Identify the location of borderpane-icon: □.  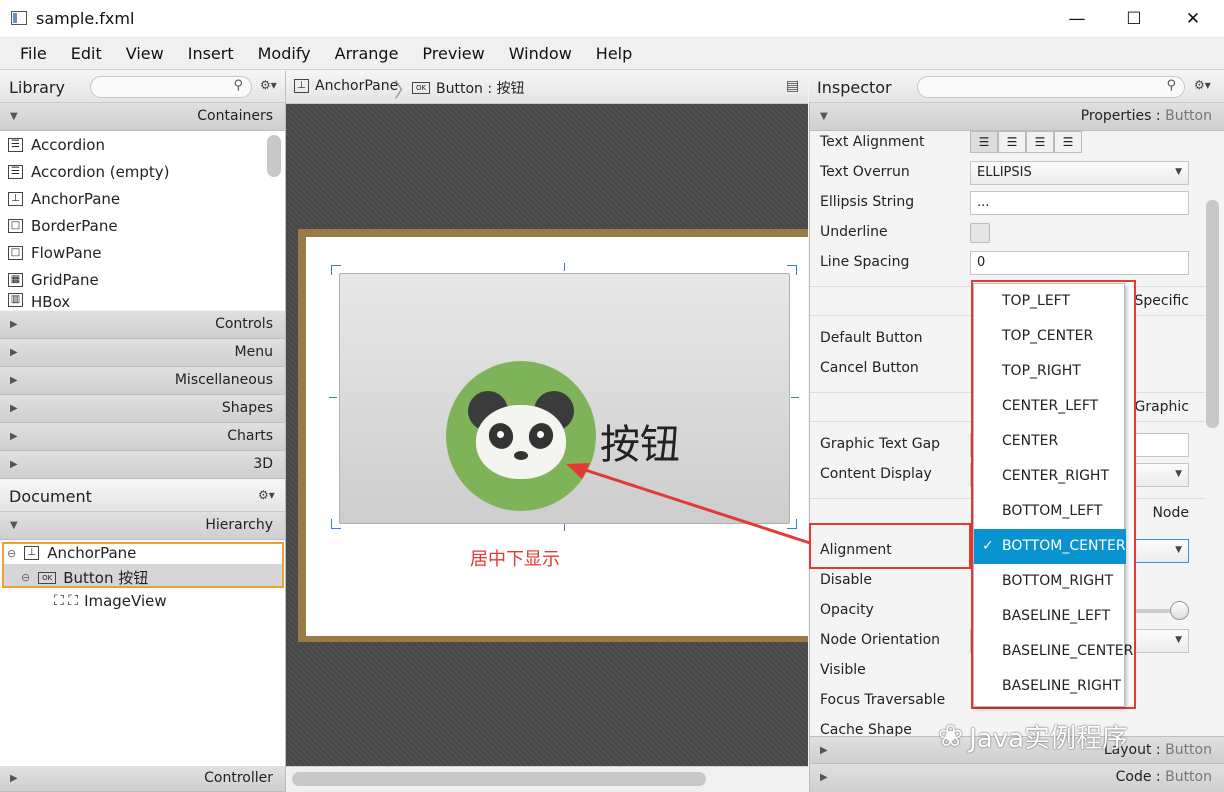
(15, 225).